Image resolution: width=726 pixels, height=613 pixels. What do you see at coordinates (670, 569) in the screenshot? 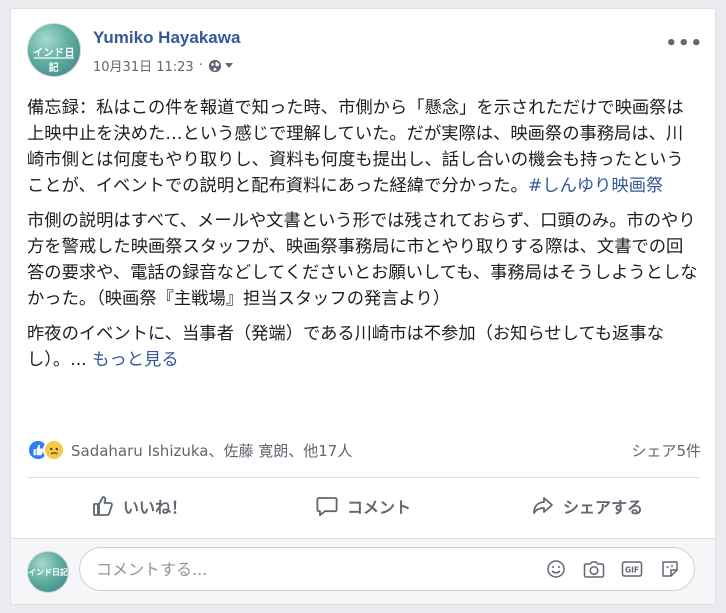
I see `sticker-icon` at bounding box center [670, 569].